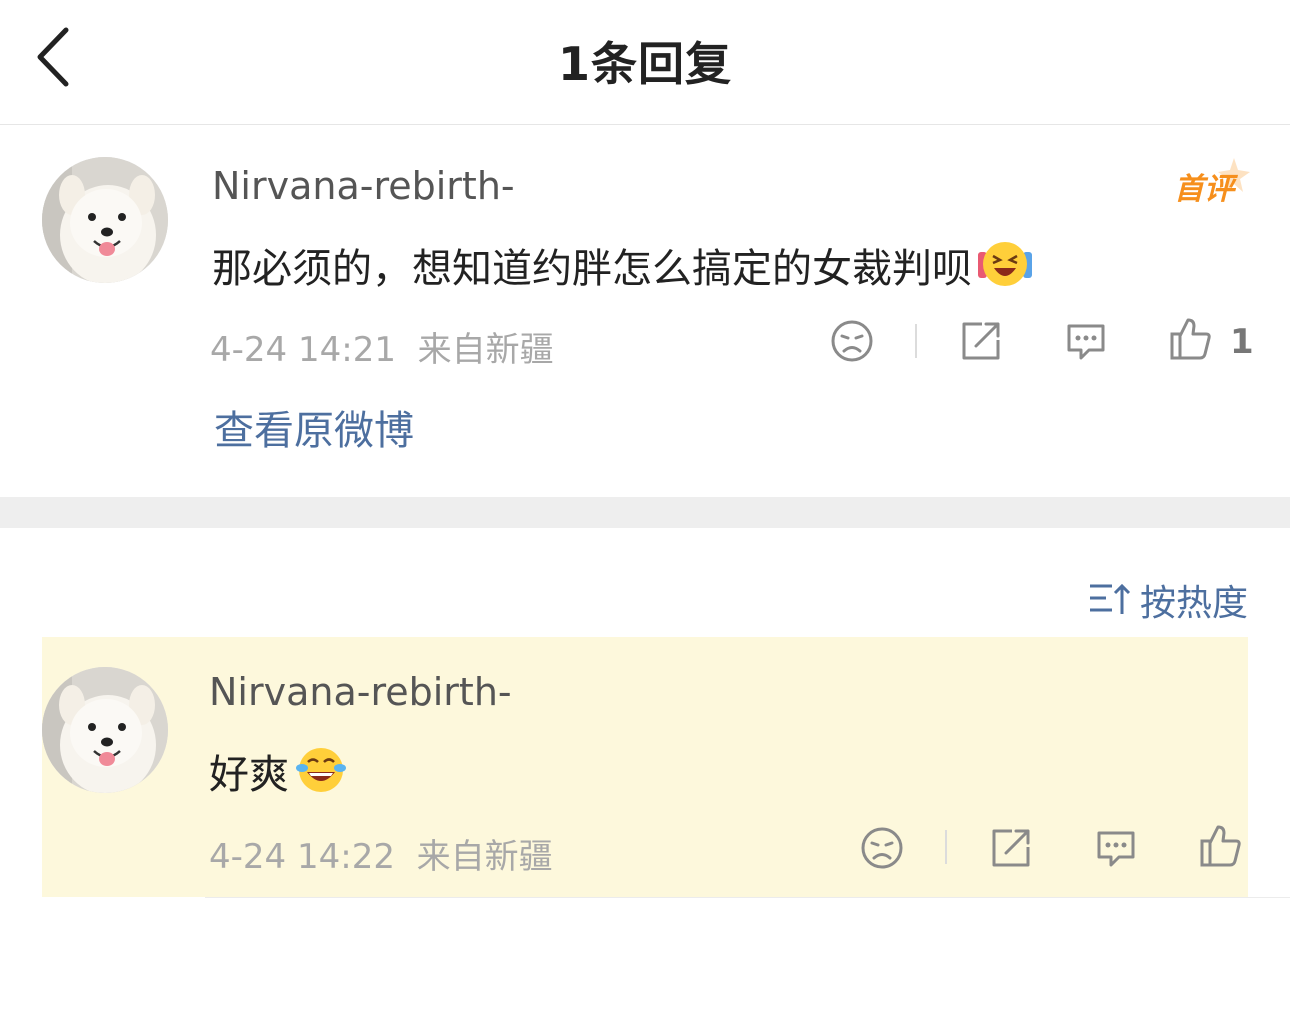 The height and width of the screenshot is (1033, 1290). Describe the element at coordinates (1194, 603) in the screenshot. I see `sort-label: 按热度` at that location.